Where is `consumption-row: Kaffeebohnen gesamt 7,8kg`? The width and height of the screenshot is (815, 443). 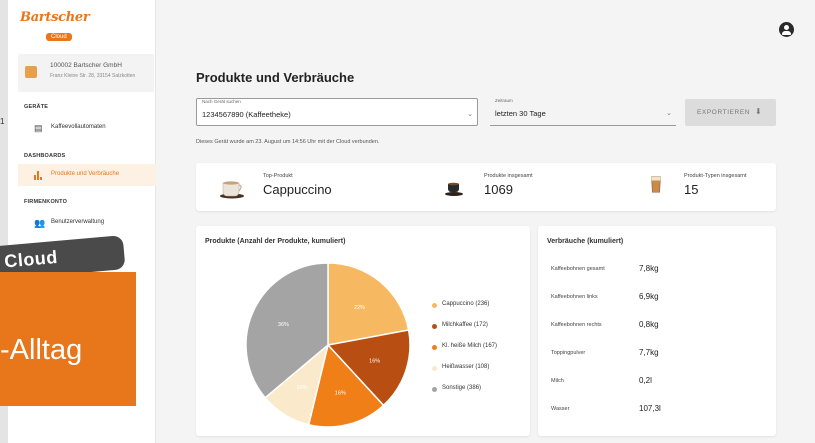 consumption-row: Kaffeebohnen gesamt 7,8kg is located at coordinates (658, 271).